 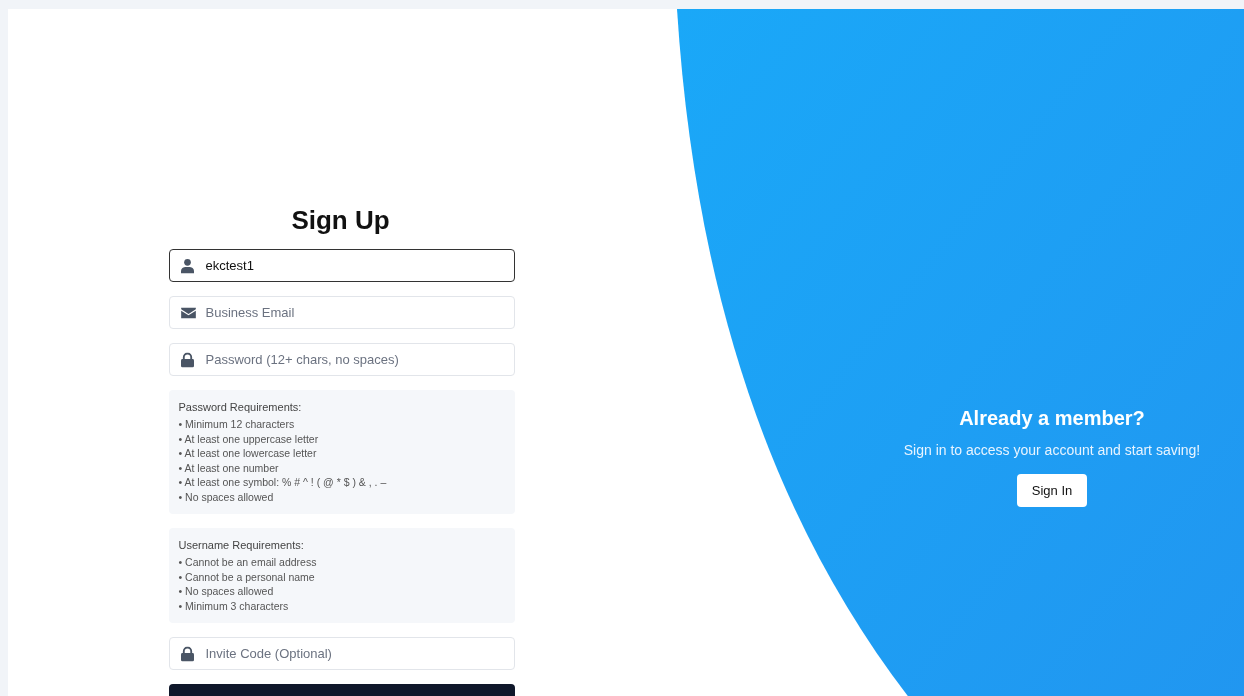 What do you see at coordinates (229, 467) in the screenshot?
I see `requirement-item: • At least one number` at bounding box center [229, 467].